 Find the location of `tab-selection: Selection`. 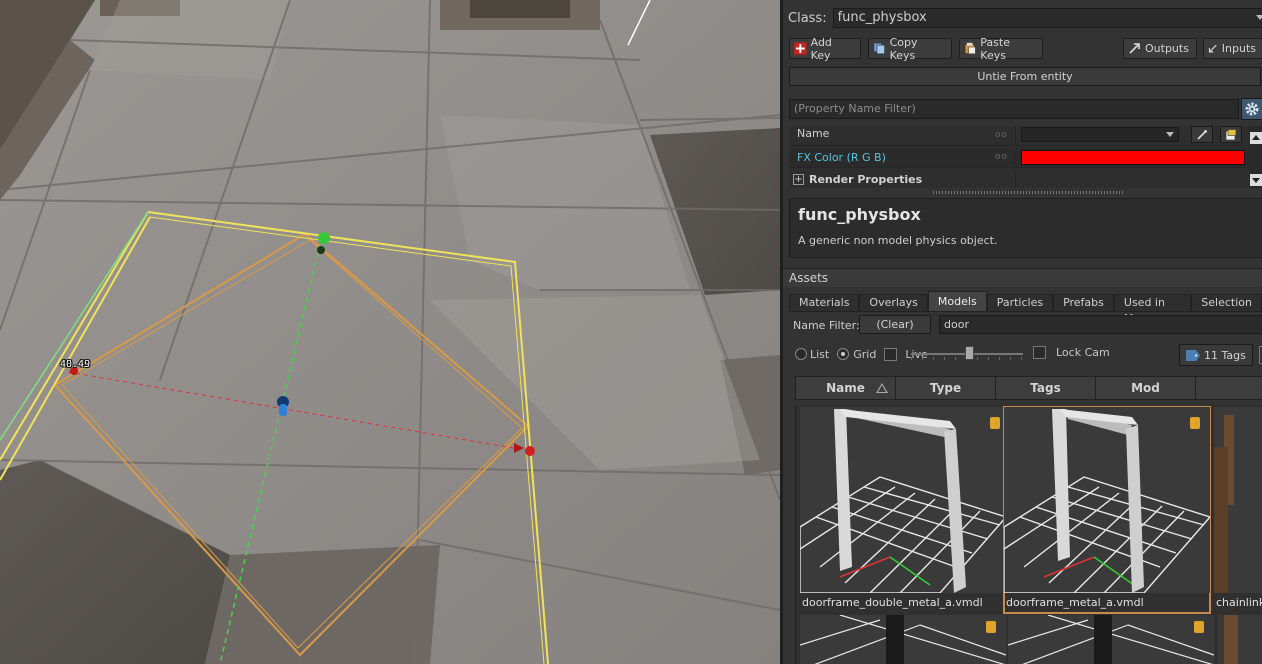

tab-selection: Selection is located at coordinates (1226, 303).